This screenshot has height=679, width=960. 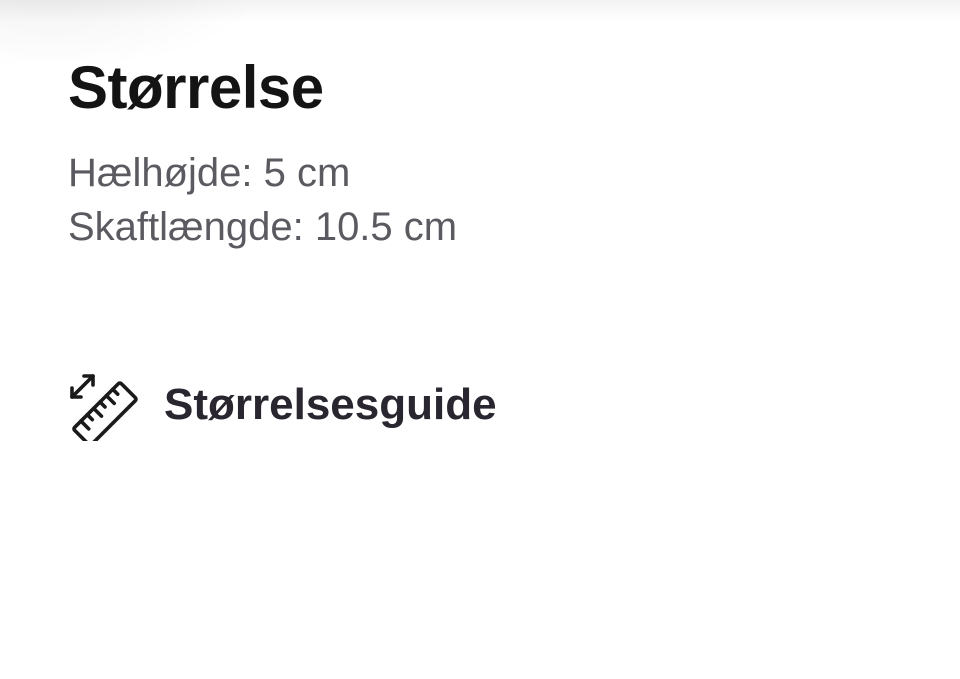 I want to click on size-guide-link: Størrelsesguide, so click(x=281, y=405).